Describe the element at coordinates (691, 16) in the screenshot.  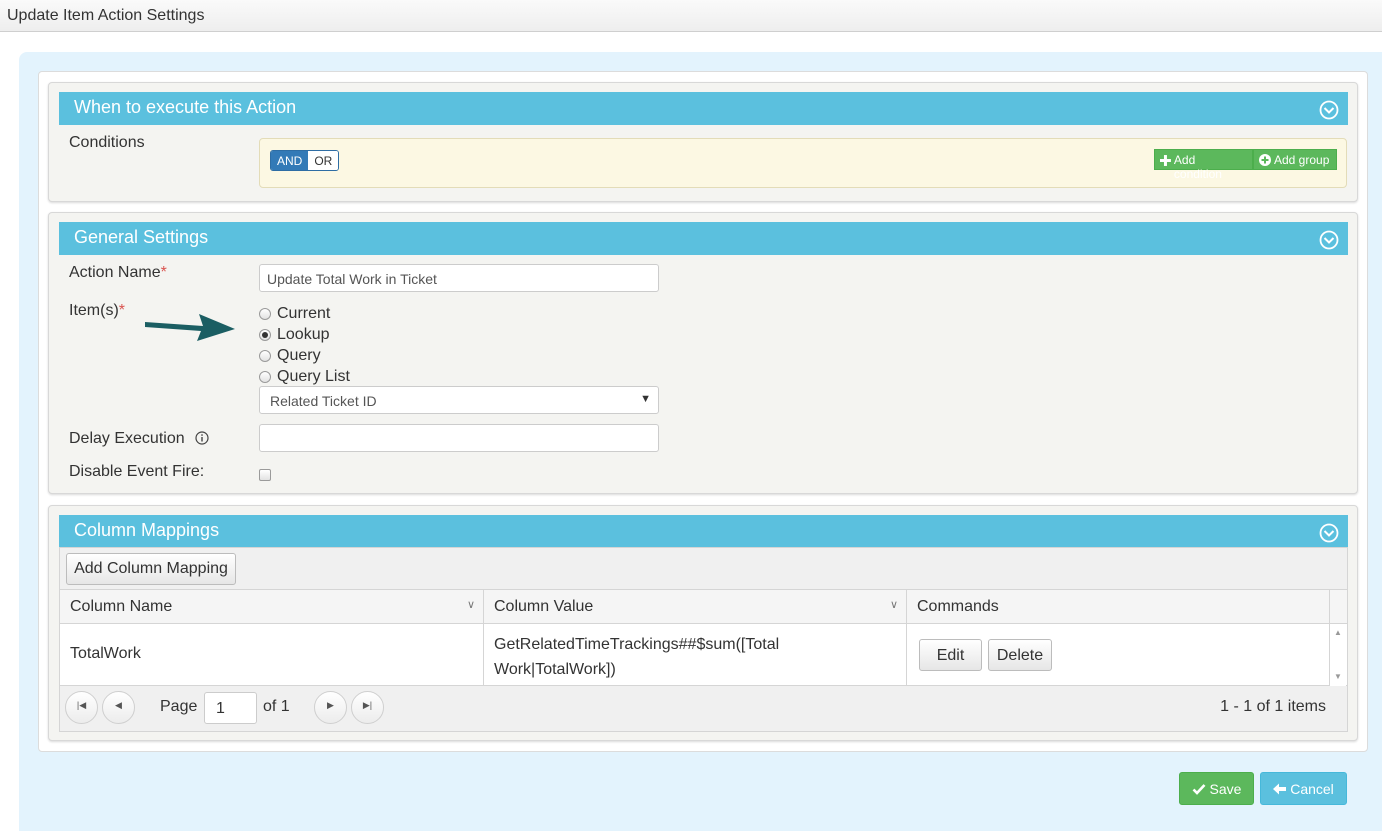
I see `window-titlebar: Update Item Action Settings` at that location.